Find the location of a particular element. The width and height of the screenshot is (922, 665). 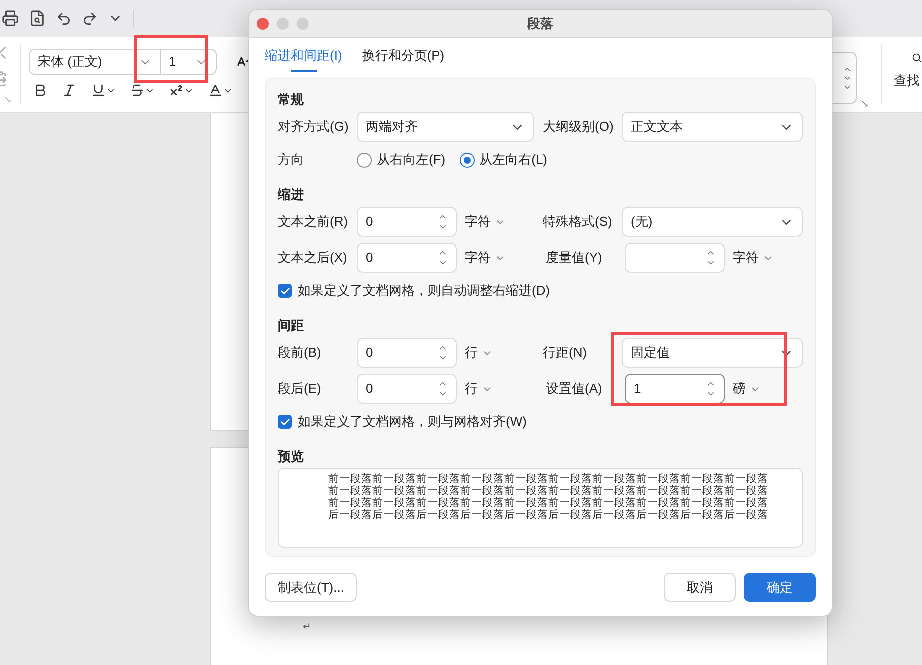

bold-icon is located at coordinates (40, 90).